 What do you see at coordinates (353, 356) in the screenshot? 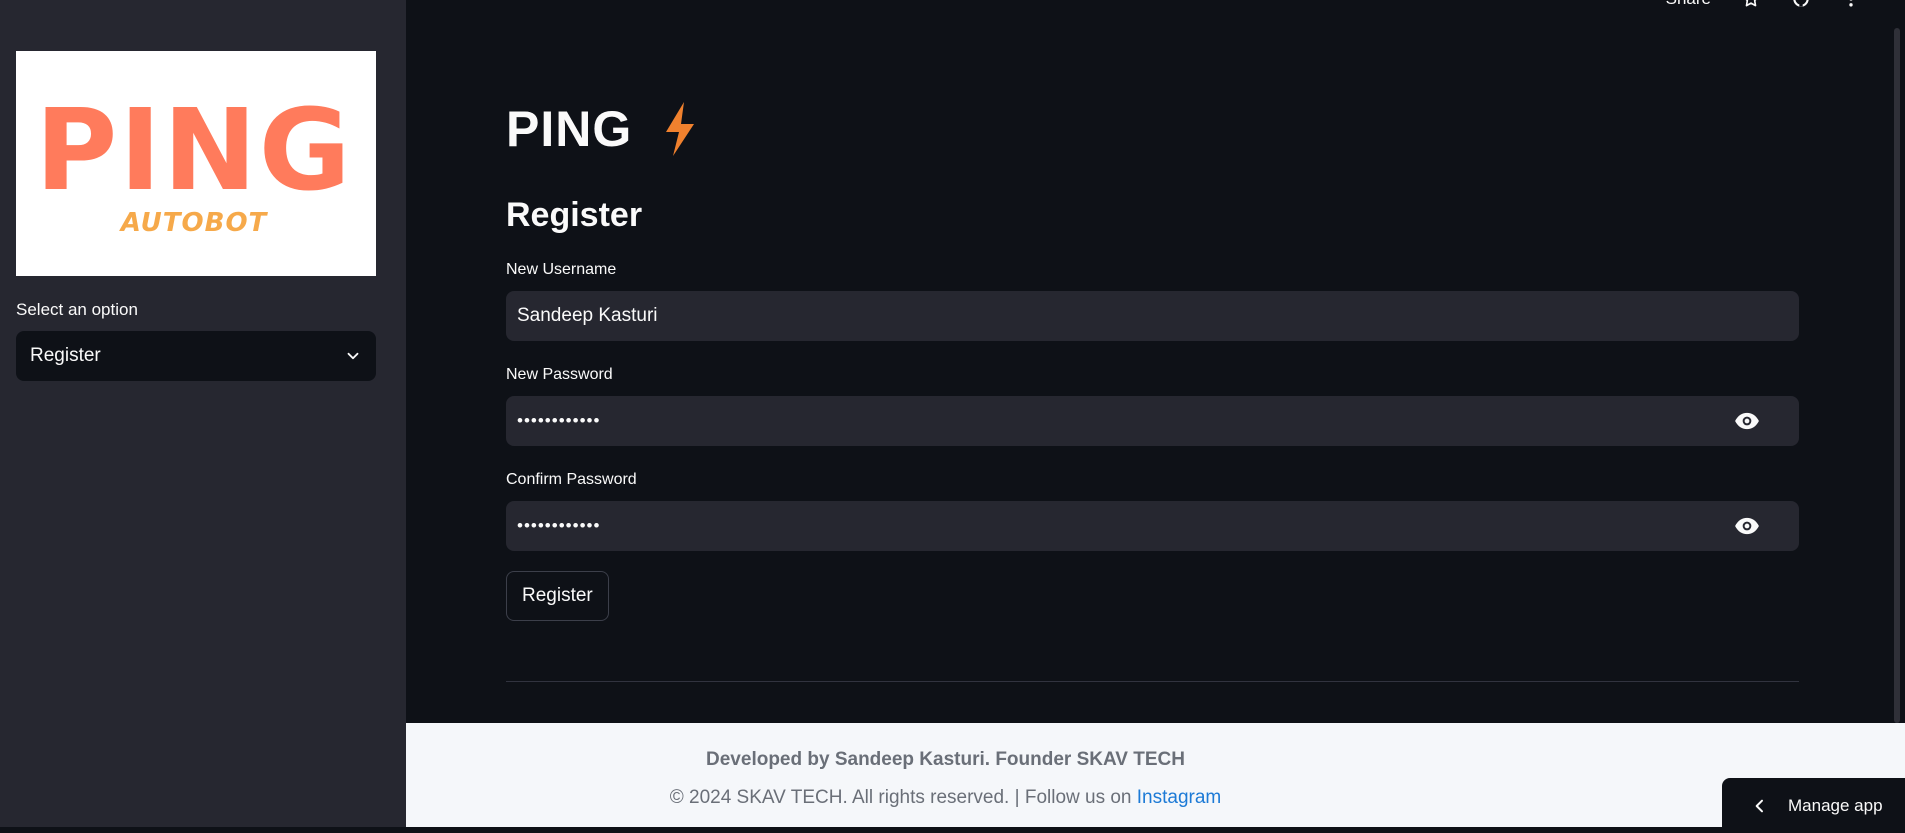
I see `chevron-down-icon` at bounding box center [353, 356].